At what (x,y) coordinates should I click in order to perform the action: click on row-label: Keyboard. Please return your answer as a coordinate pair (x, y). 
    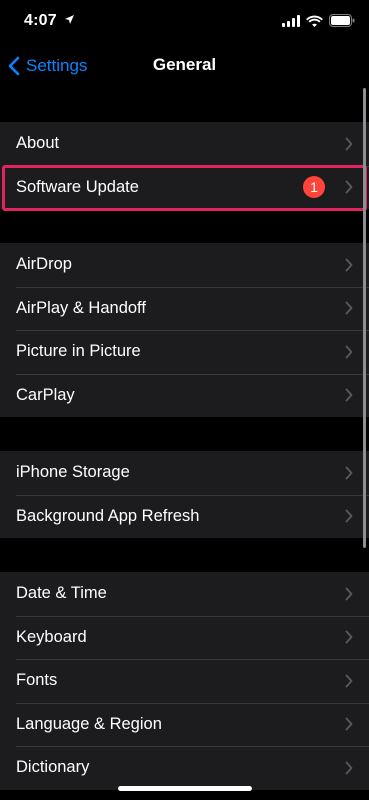
    Looking at the image, I should click on (51, 636).